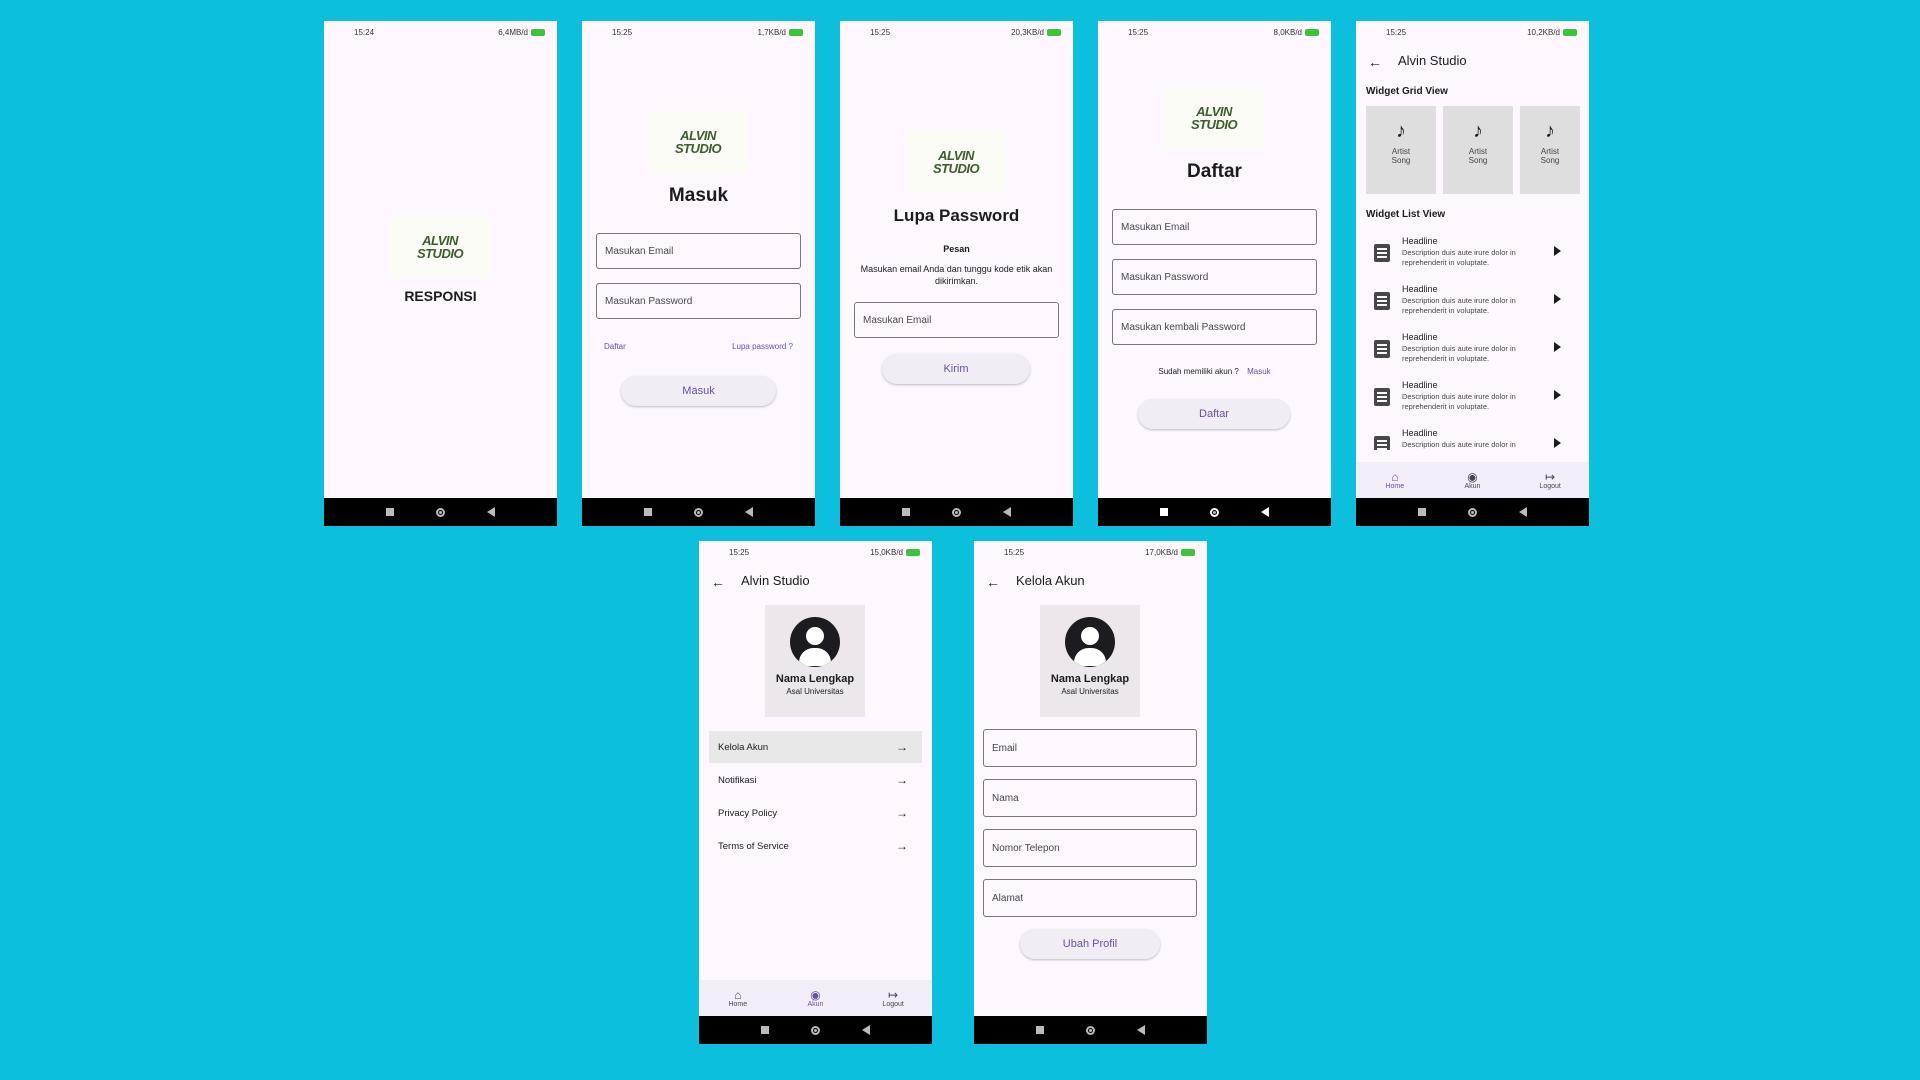 This screenshot has height=1080, width=1920. I want to click on status-bar: 15:25 1,7KB/d, so click(698, 32).